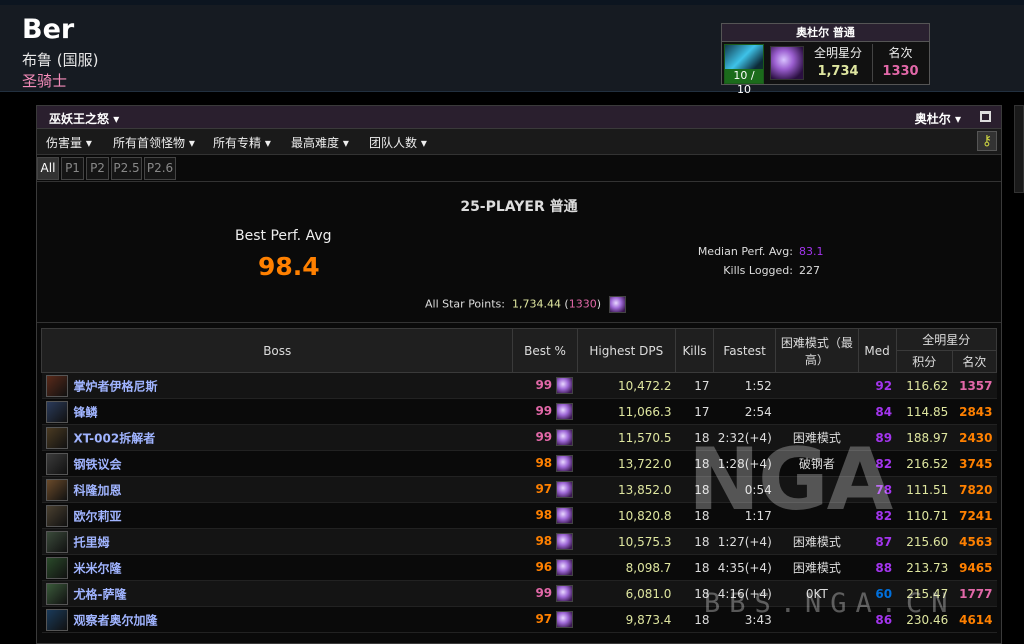 This screenshot has height=644, width=1024. I want to click on expansion-select: 巫妖王之怒 ▾, so click(84, 118).